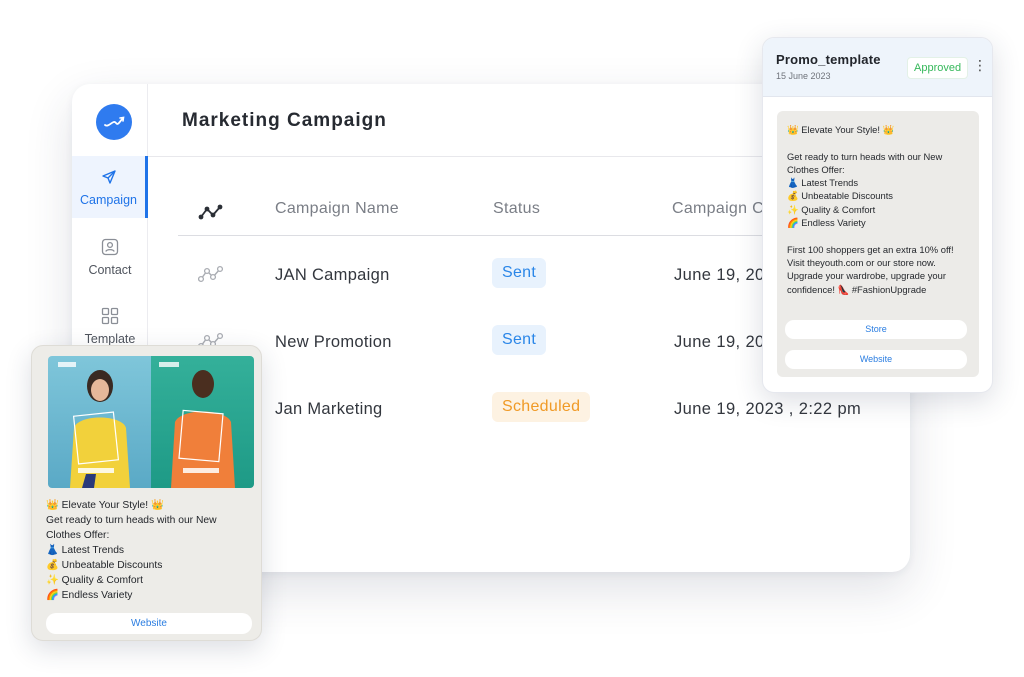  I want to click on model-photo-right, so click(202, 422).